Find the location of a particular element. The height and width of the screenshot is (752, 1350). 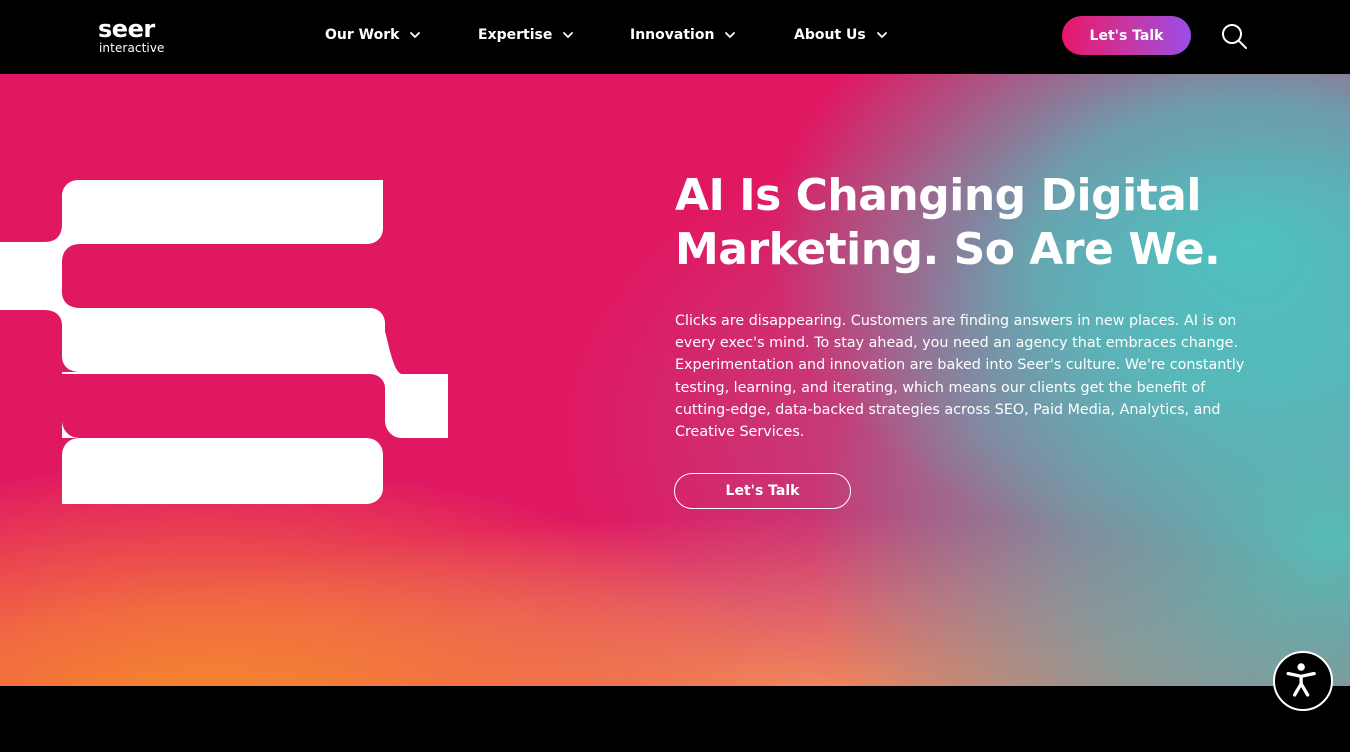

accessibility-button is located at coordinates (1303, 681).